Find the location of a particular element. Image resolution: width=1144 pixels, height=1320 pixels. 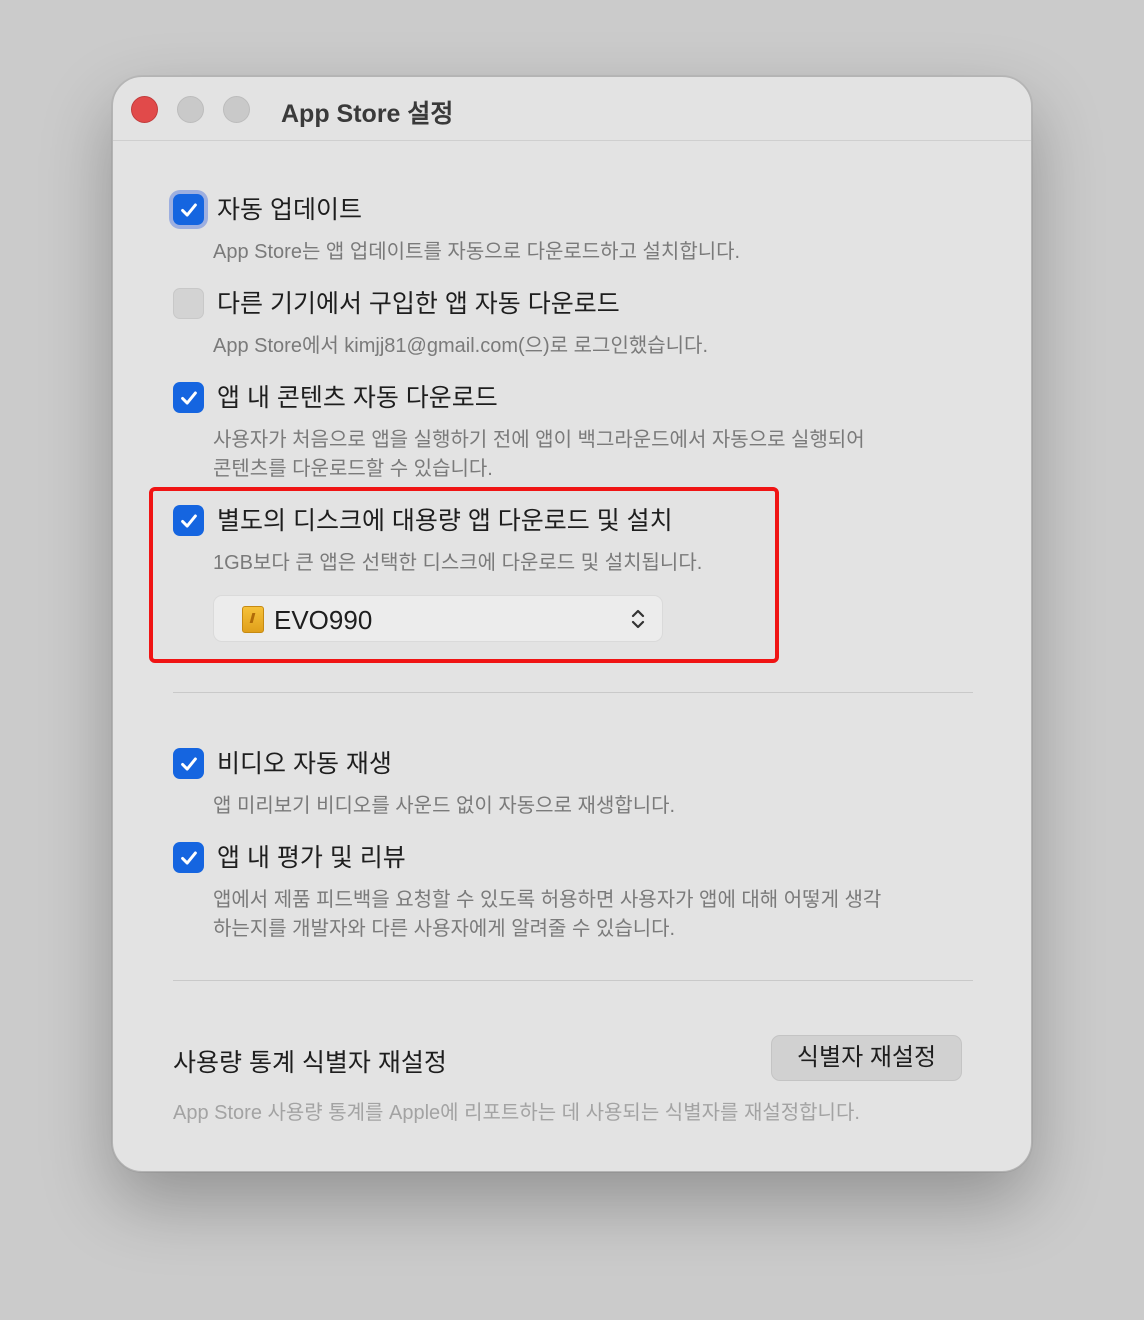

video-autoplay-description: 앱 미리보기 비디오를 사운드 없이 자동으로 재생합니다. is located at coordinates (444, 806).